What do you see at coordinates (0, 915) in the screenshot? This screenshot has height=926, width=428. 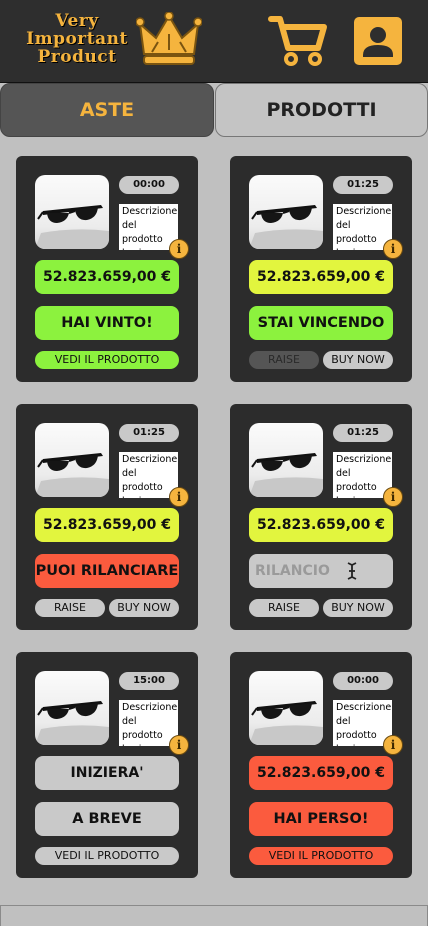 I see `bottom-divider-left` at bounding box center [0, 915].